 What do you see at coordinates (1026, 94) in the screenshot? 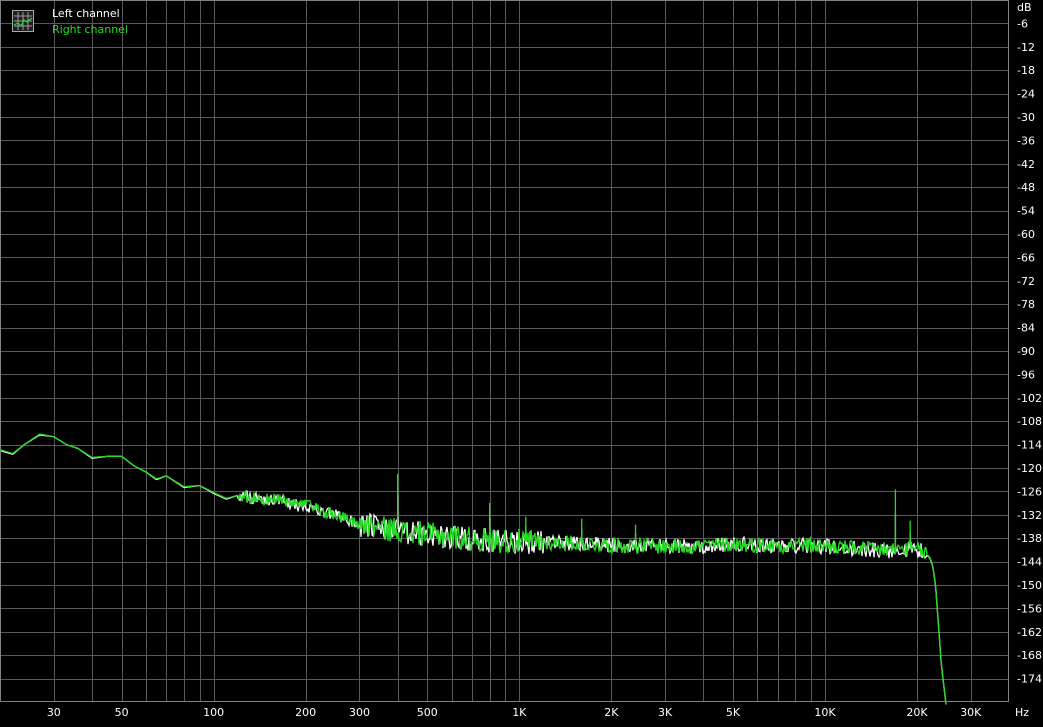
I see `y-tick-label: -24` at bounding box center [1026, 94].